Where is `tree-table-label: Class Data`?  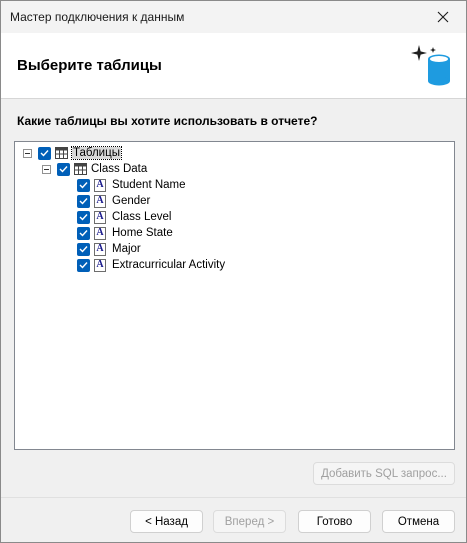 tree-table-label: Class Data is located at coordinates (119, 169).